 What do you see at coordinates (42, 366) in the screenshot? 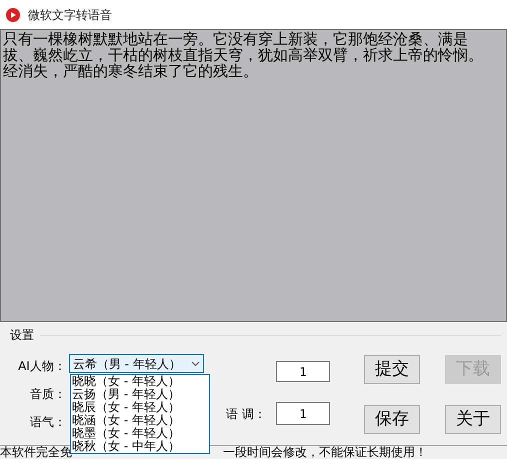
I see `field-label: AI人物：` at bounding box center [42, 366].